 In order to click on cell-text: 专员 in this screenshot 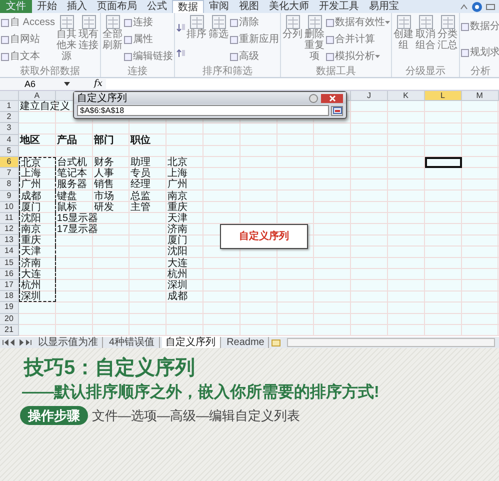, I will do `click(140, 174)`.